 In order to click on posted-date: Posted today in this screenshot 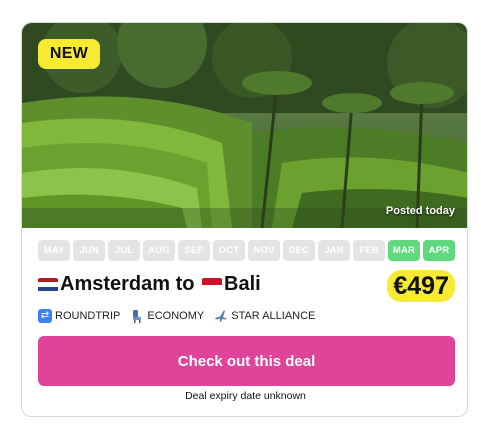, I will do `click(420, 211)`.